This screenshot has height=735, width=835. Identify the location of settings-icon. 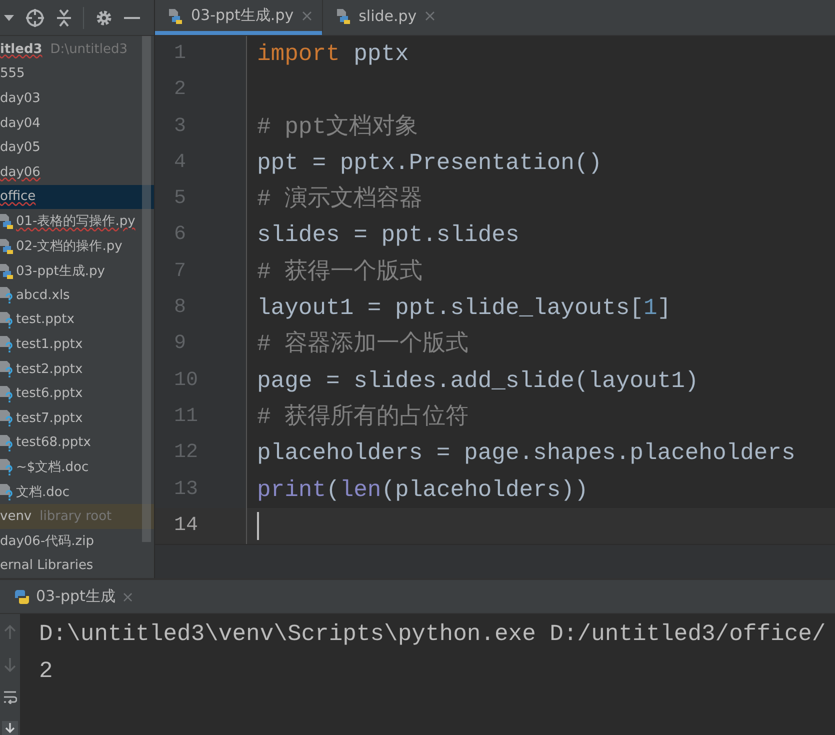
(104, 17).